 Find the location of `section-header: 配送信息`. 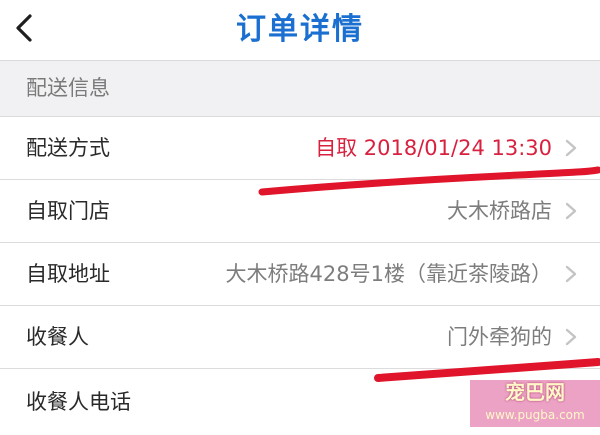

section-header: 配送信息 is located at coordinates (300, 89).